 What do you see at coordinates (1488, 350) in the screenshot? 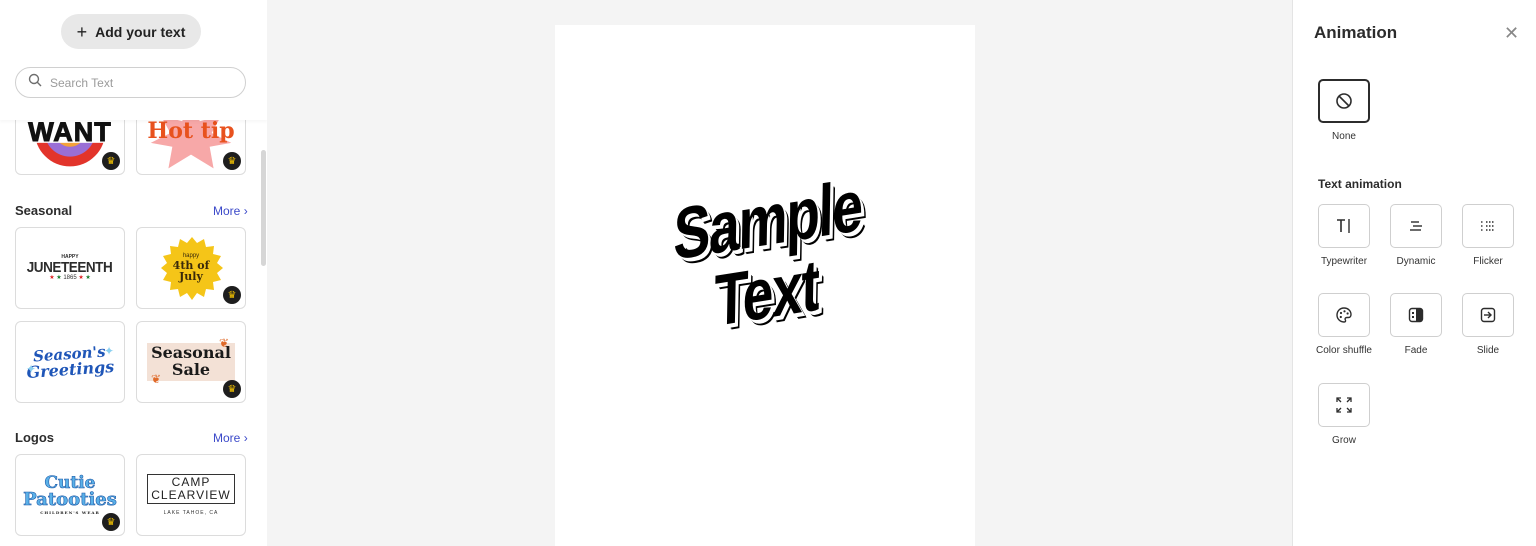
I see `animation-slide-label: Slide` at bounding box center [1488, 350].